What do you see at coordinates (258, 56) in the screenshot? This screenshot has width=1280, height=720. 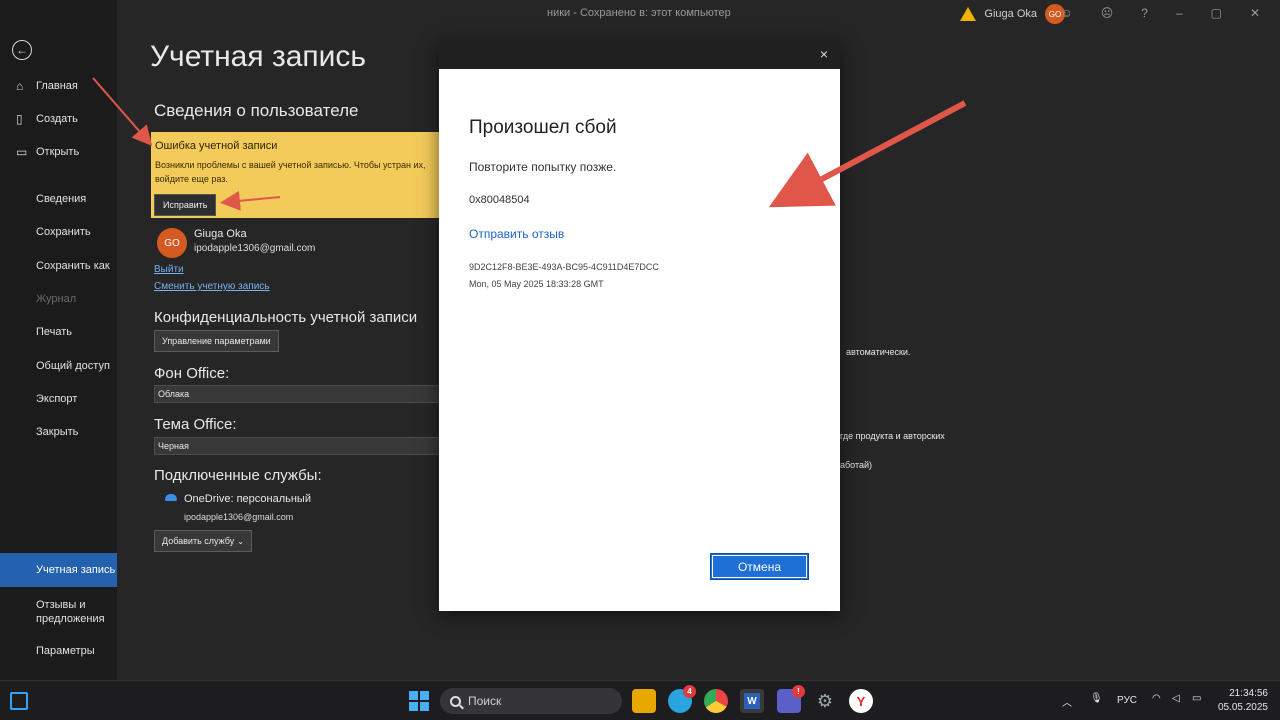 I see `page-title: Учетная запись` at bounding box center [258, 56].